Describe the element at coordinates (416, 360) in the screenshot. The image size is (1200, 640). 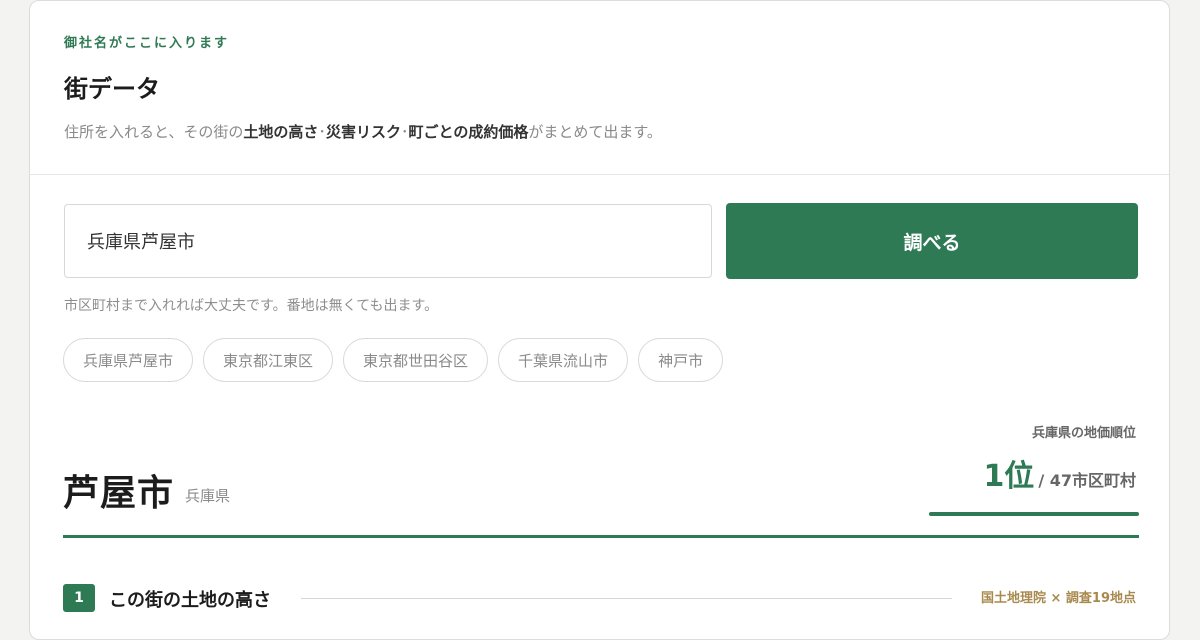
I see `suggestion-chip: 東京都世田谷区` at that location.